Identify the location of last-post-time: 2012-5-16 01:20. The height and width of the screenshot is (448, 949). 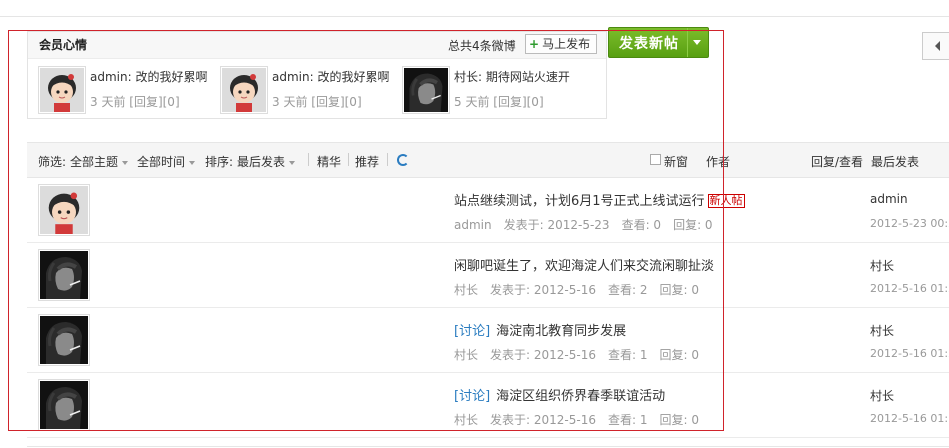
(909, 353).